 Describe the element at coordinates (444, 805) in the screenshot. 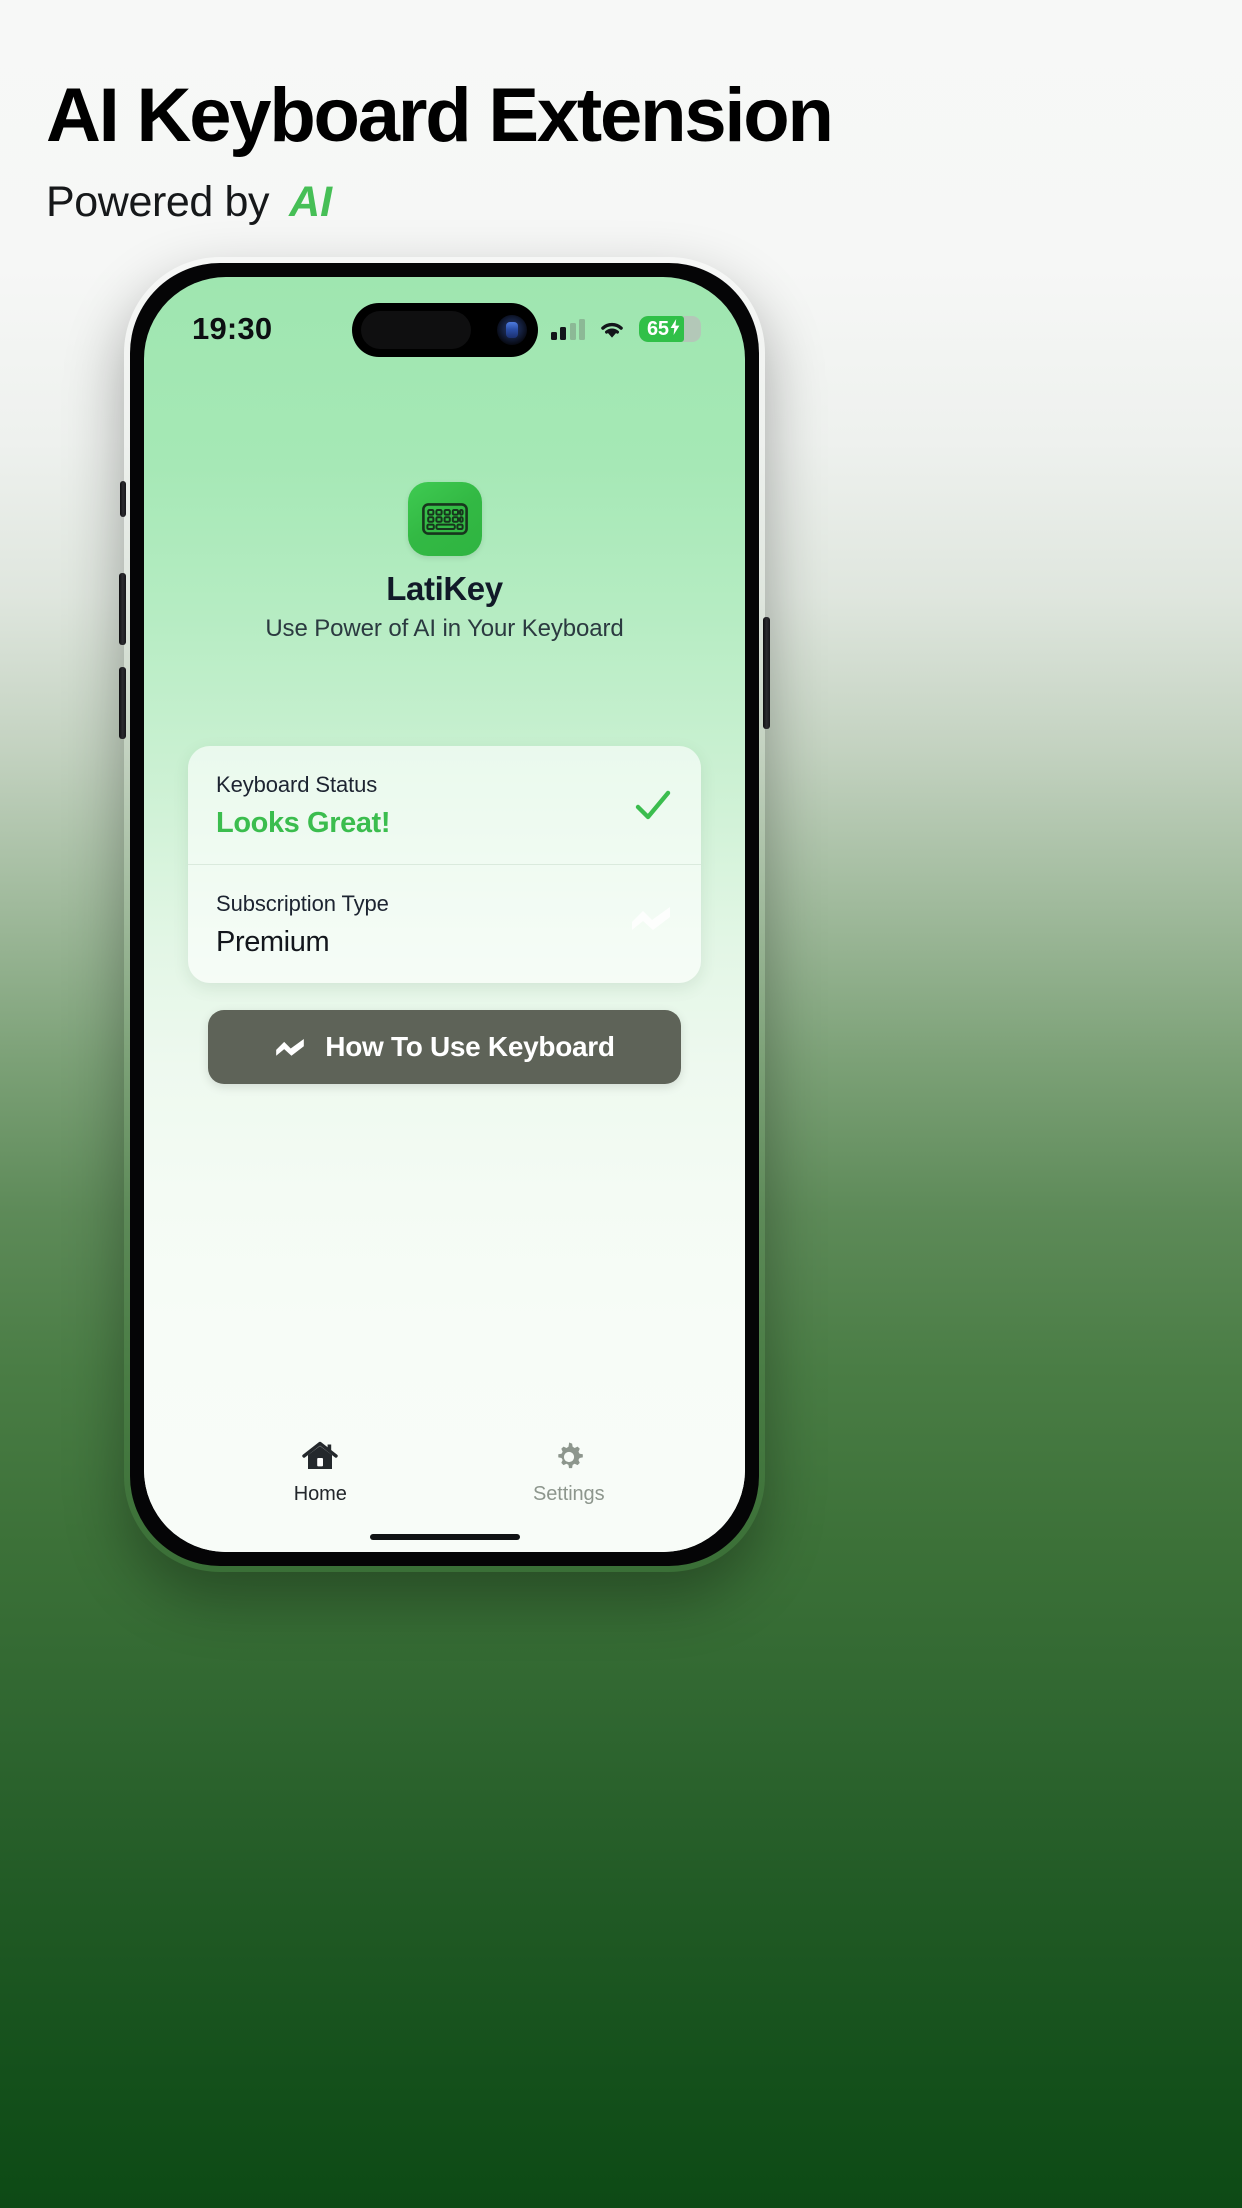

I see `keyboard-status-row: Keyboard Status Looks Great!` at that location.